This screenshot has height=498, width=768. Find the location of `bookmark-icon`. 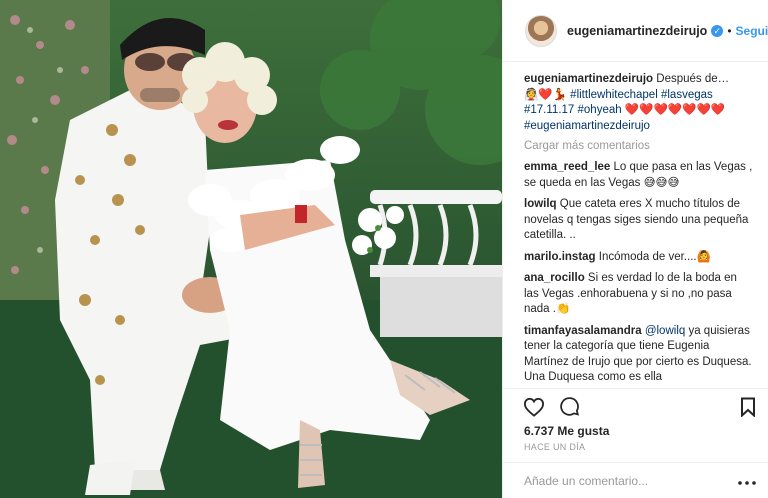

bookmark-icon is located at coordinates (748, 407).